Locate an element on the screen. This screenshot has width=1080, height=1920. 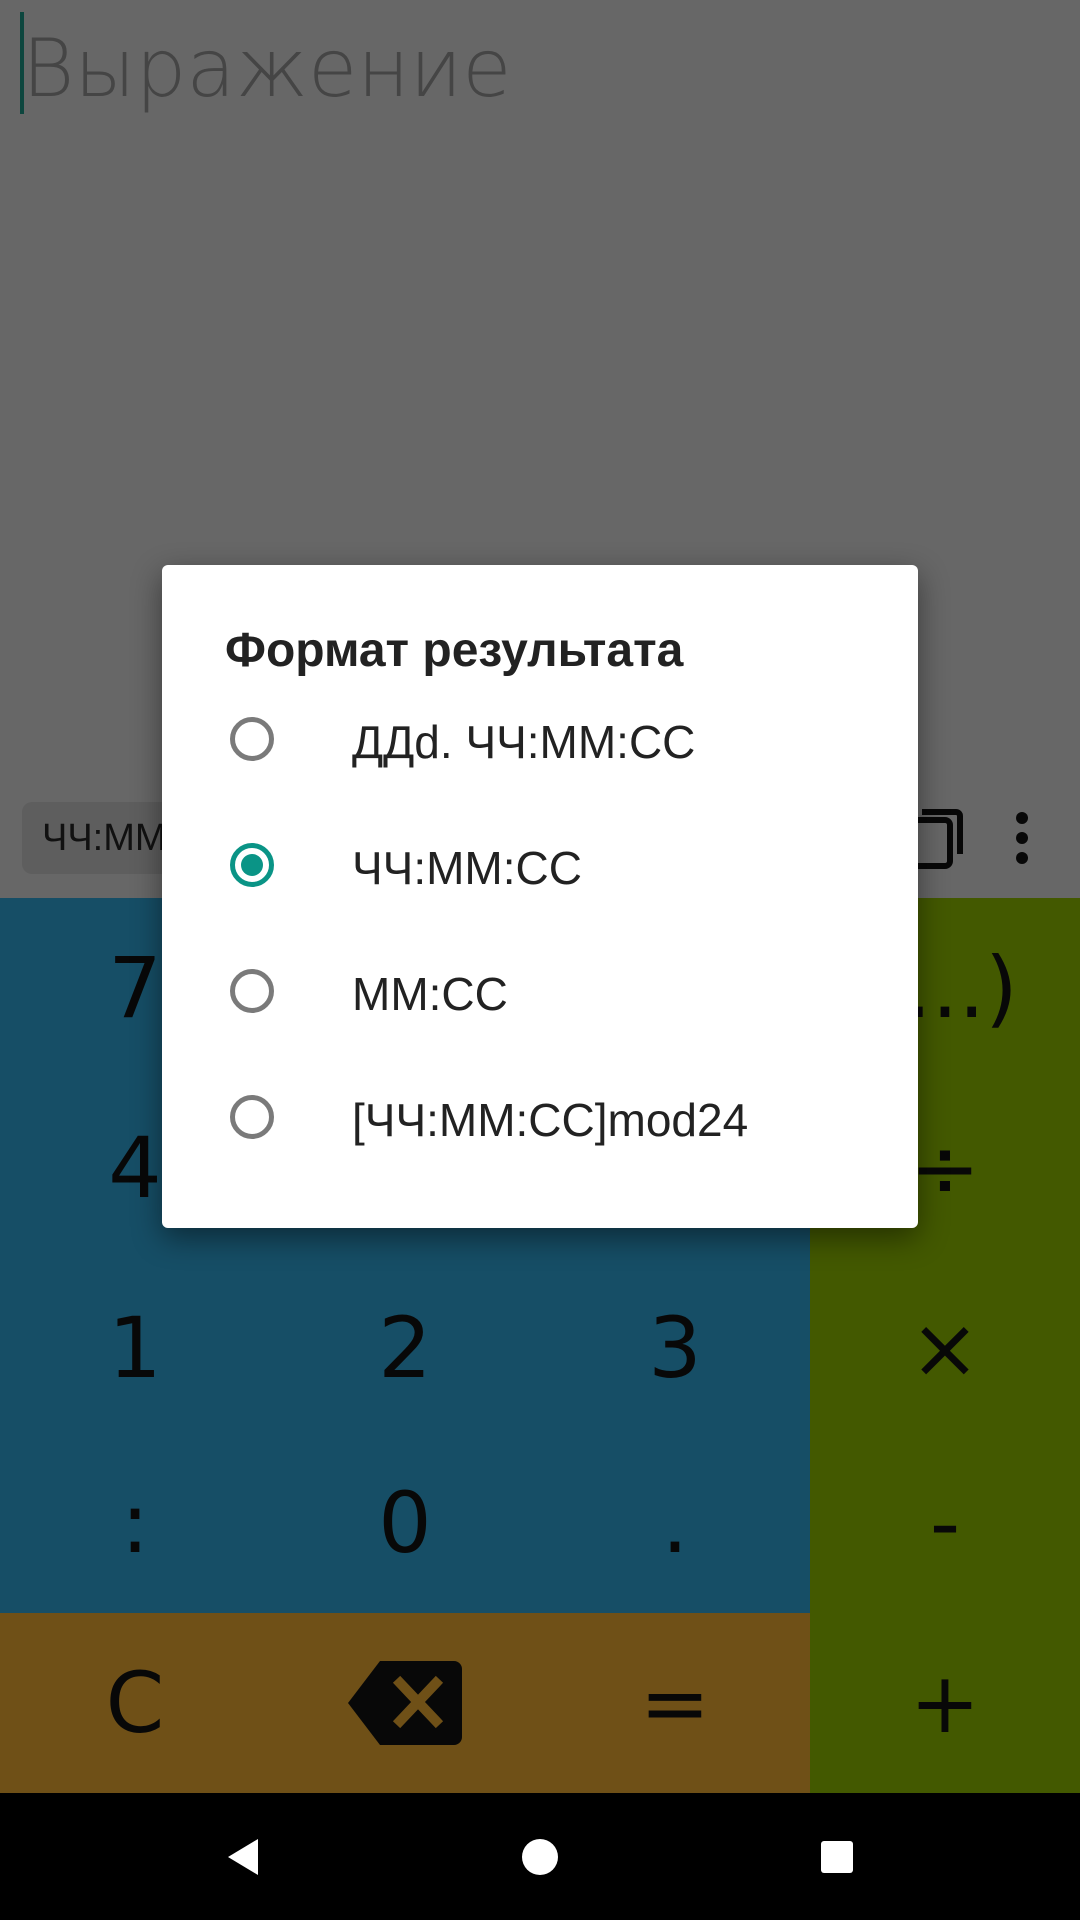
radio-button-selected is located at coordinates (252, 865).